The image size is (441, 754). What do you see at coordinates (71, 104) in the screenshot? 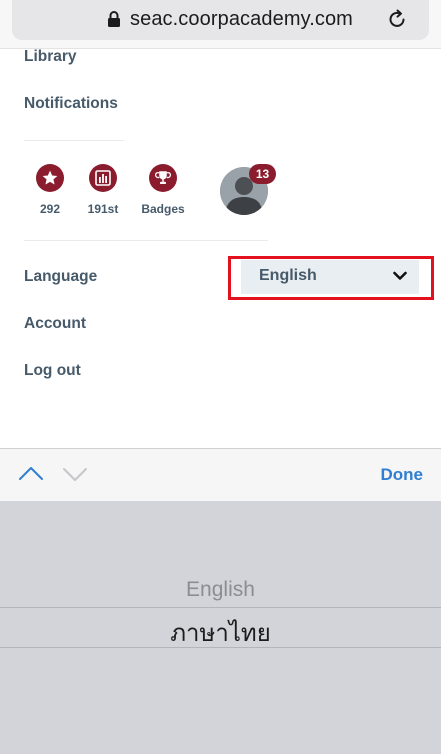
I see `menu-item-notifications: Notifications` at bounding box center [71, 104].